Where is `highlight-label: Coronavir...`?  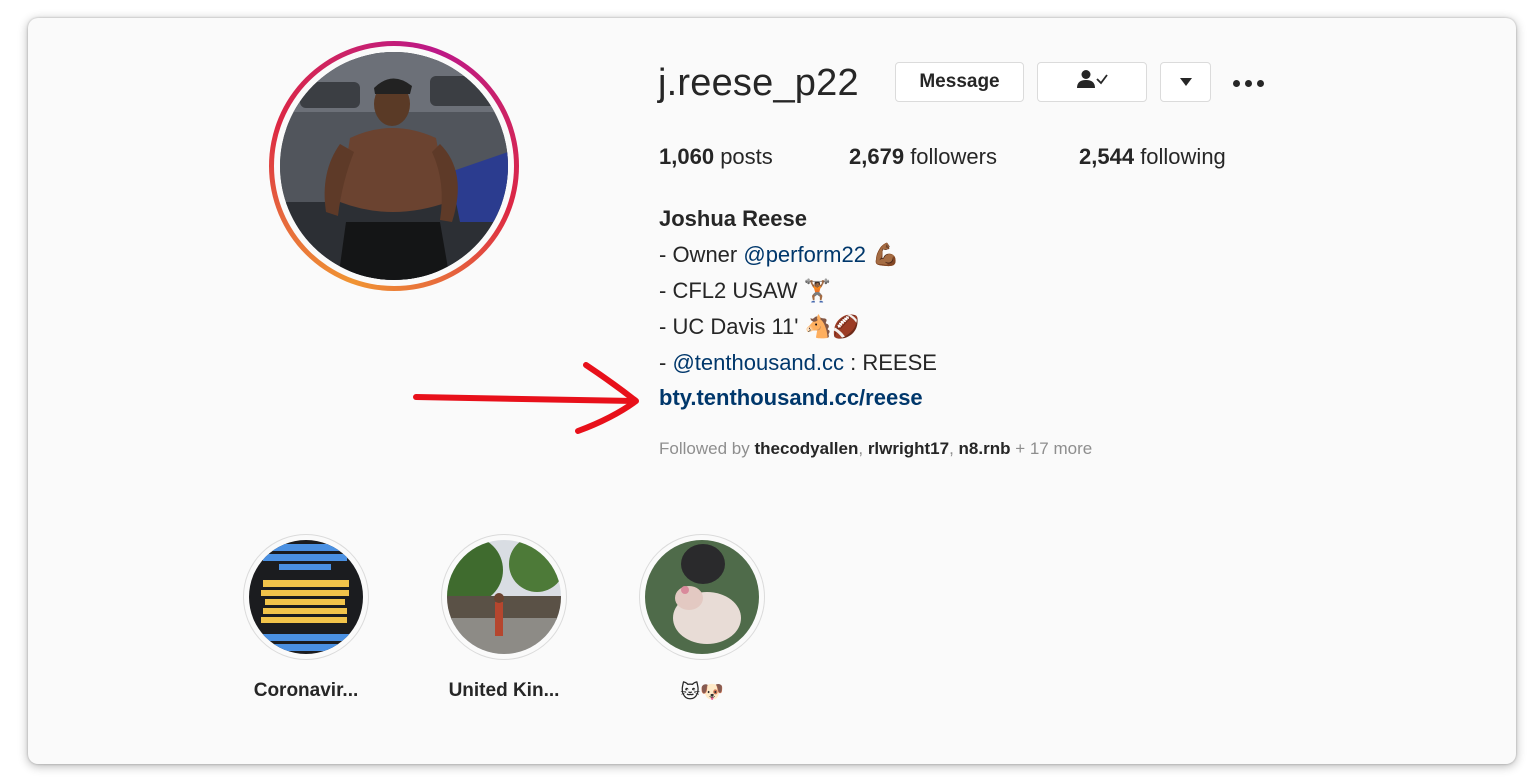
highlight-label: Coronavir... is located at coordinates (306, 690).